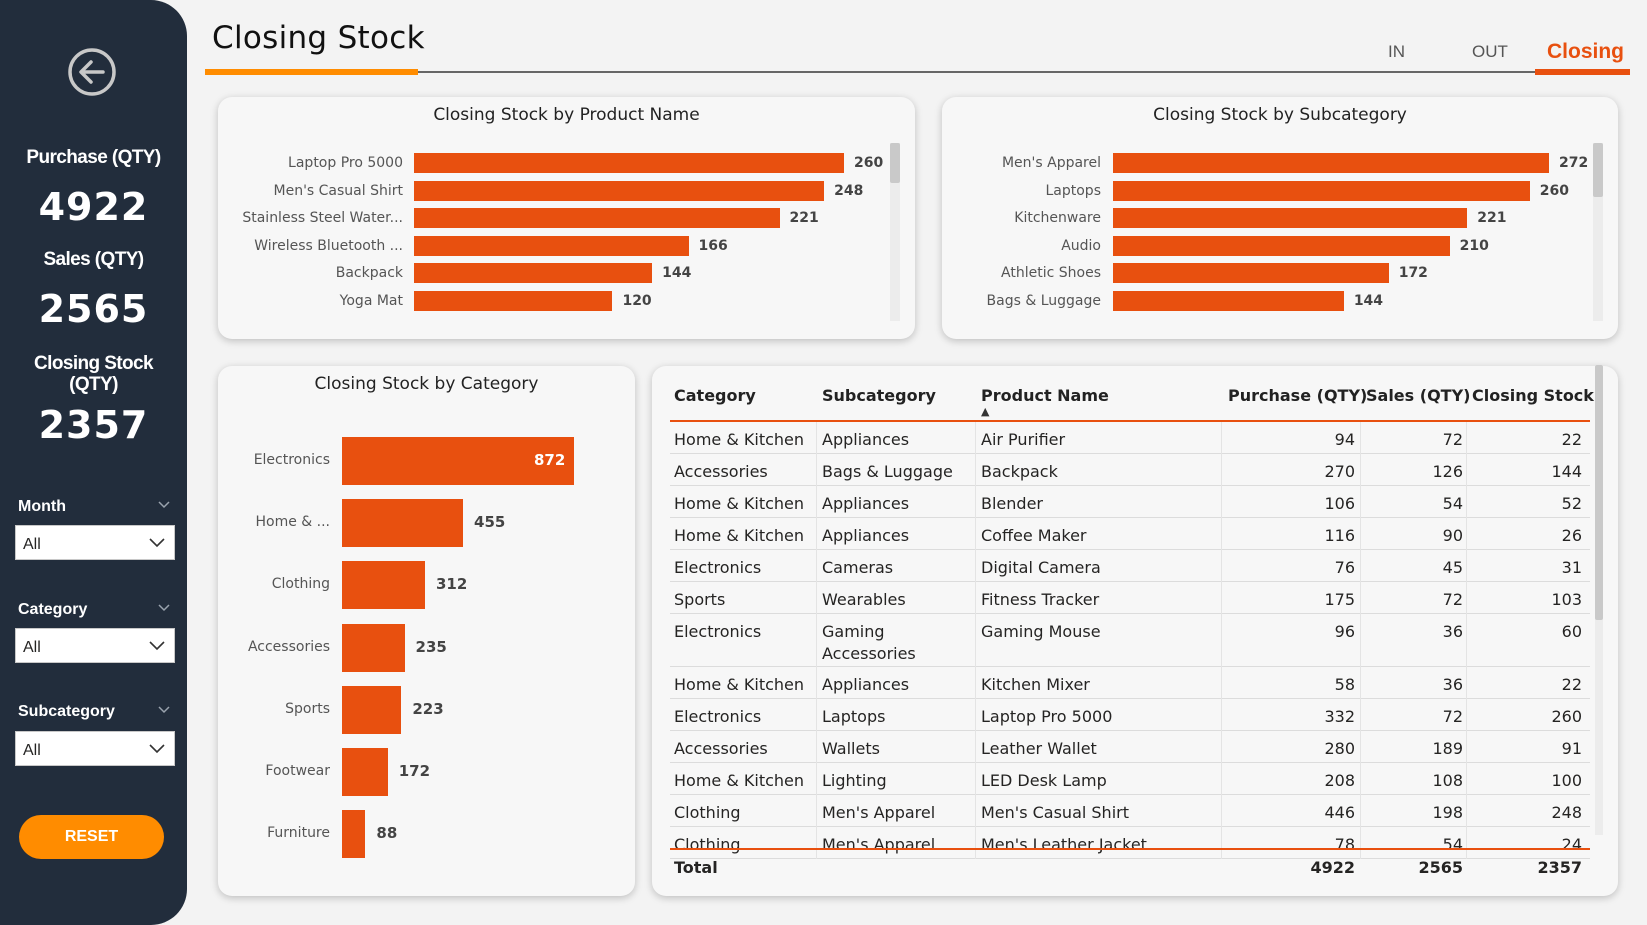 The height and width of the screenshot is (925, 1647). Describe the element at coordinates (1566, 471) in the screenshot. I see `cell-closing-stock: 144` at that location.